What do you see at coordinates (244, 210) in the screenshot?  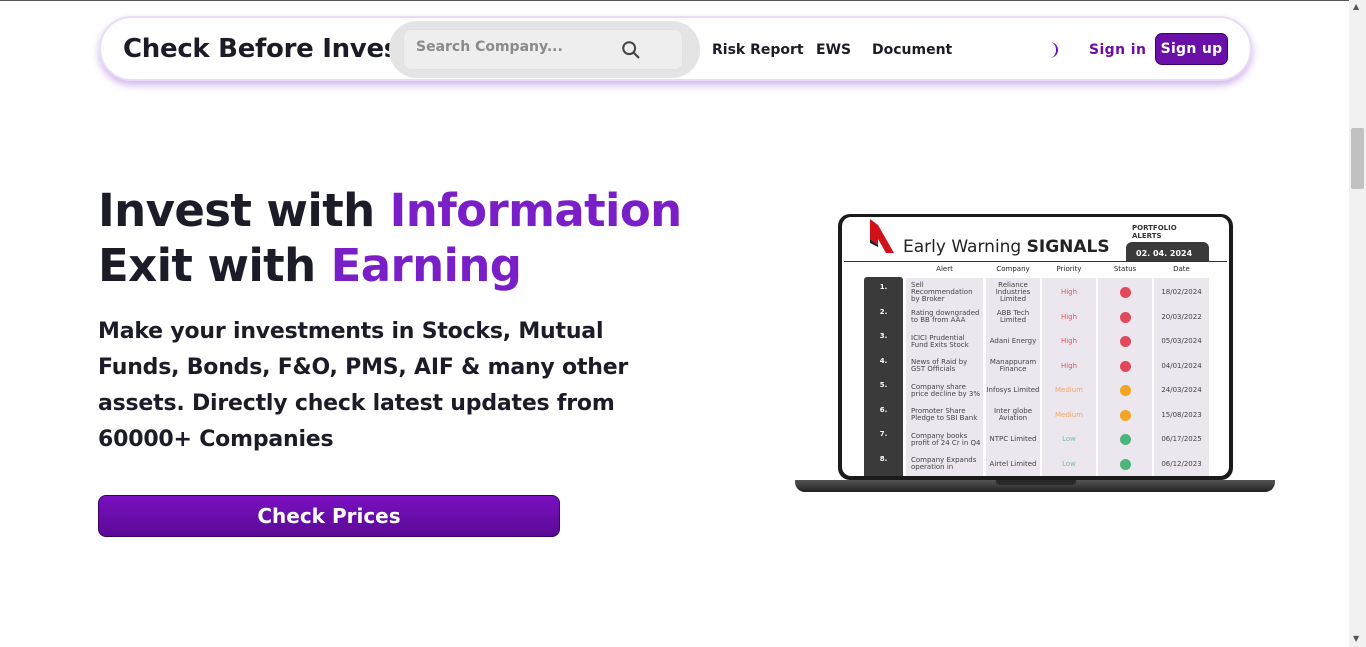 I see `hero-line1-prefix: Invest with` at bounding box center [244, 210].